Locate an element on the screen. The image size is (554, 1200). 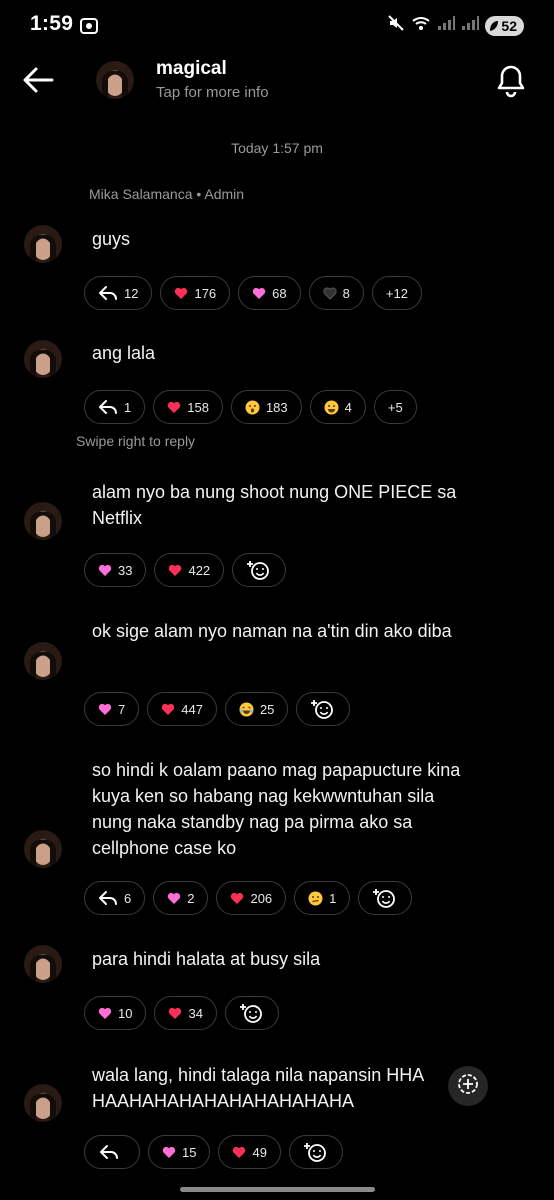
home-indicator is located at coordinates (277, 1189).